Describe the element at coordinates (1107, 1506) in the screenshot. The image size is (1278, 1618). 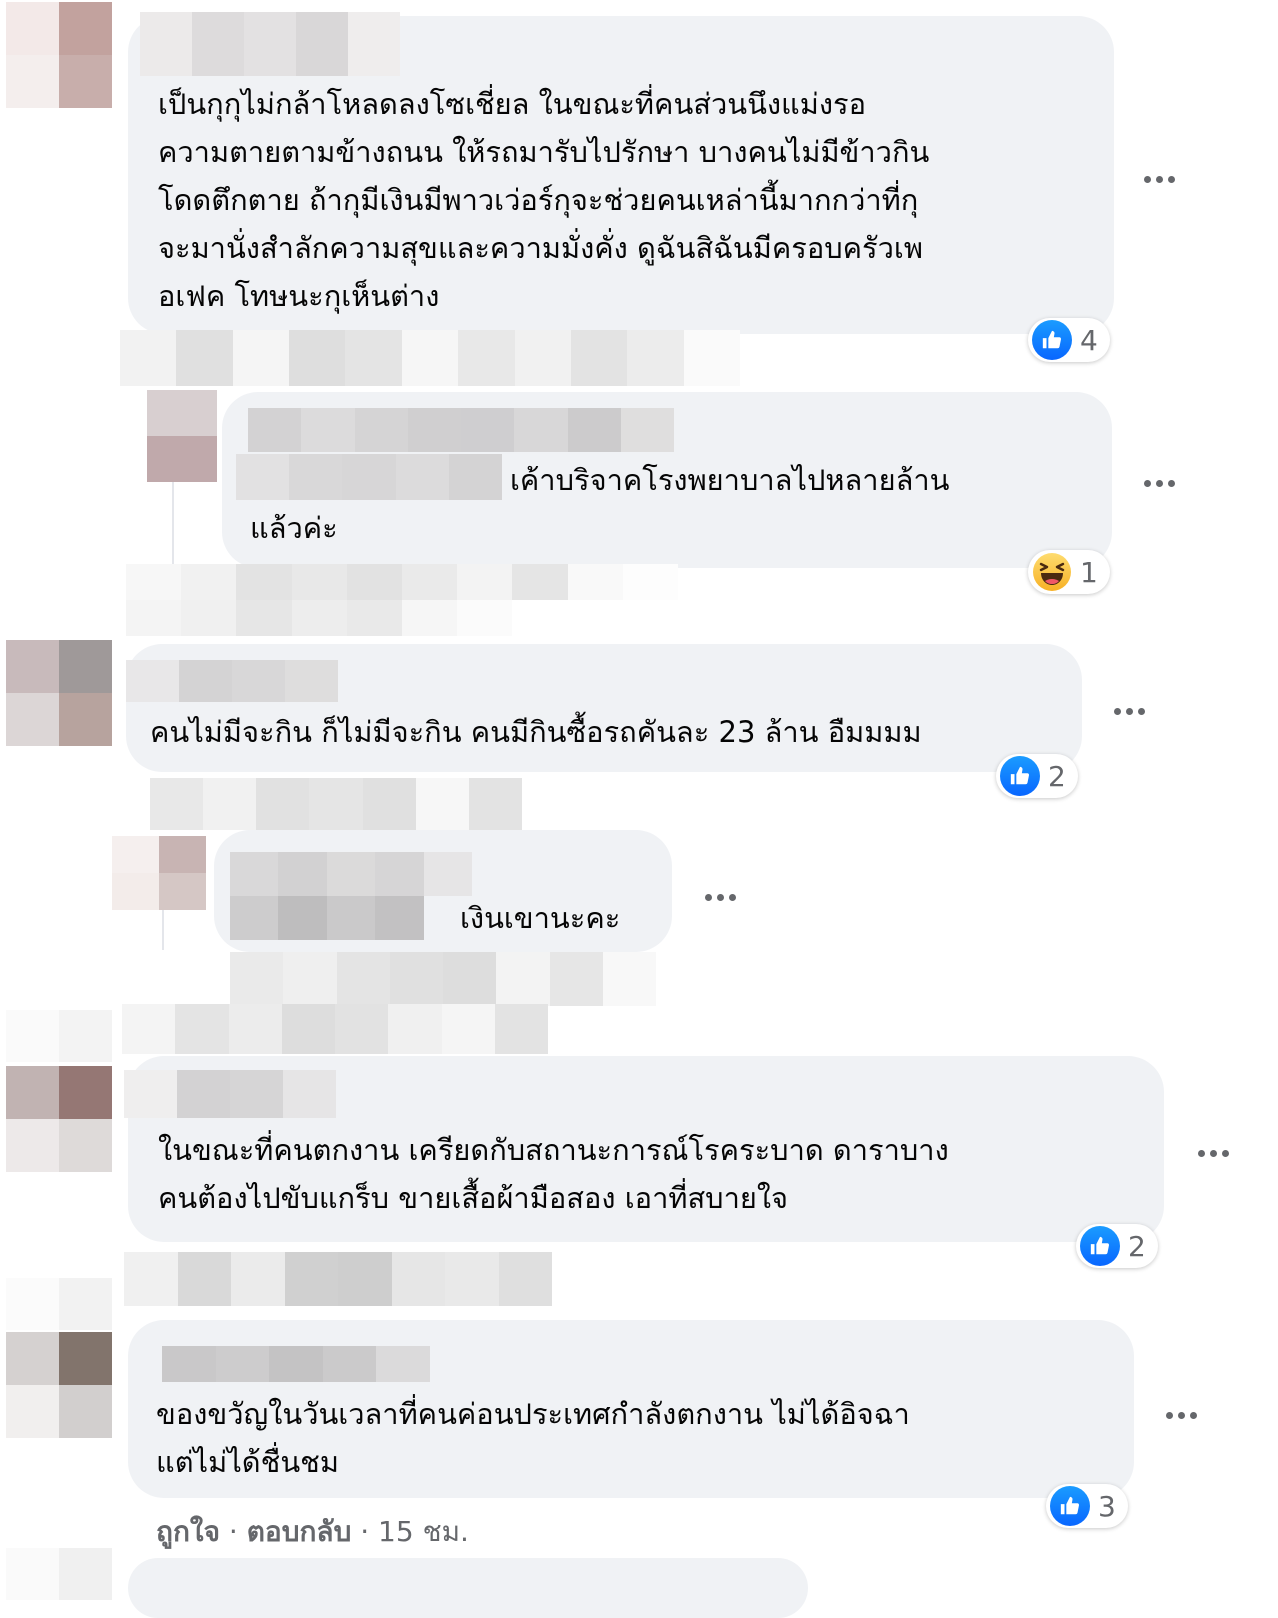
I see `reaction-count: 3` at that location.